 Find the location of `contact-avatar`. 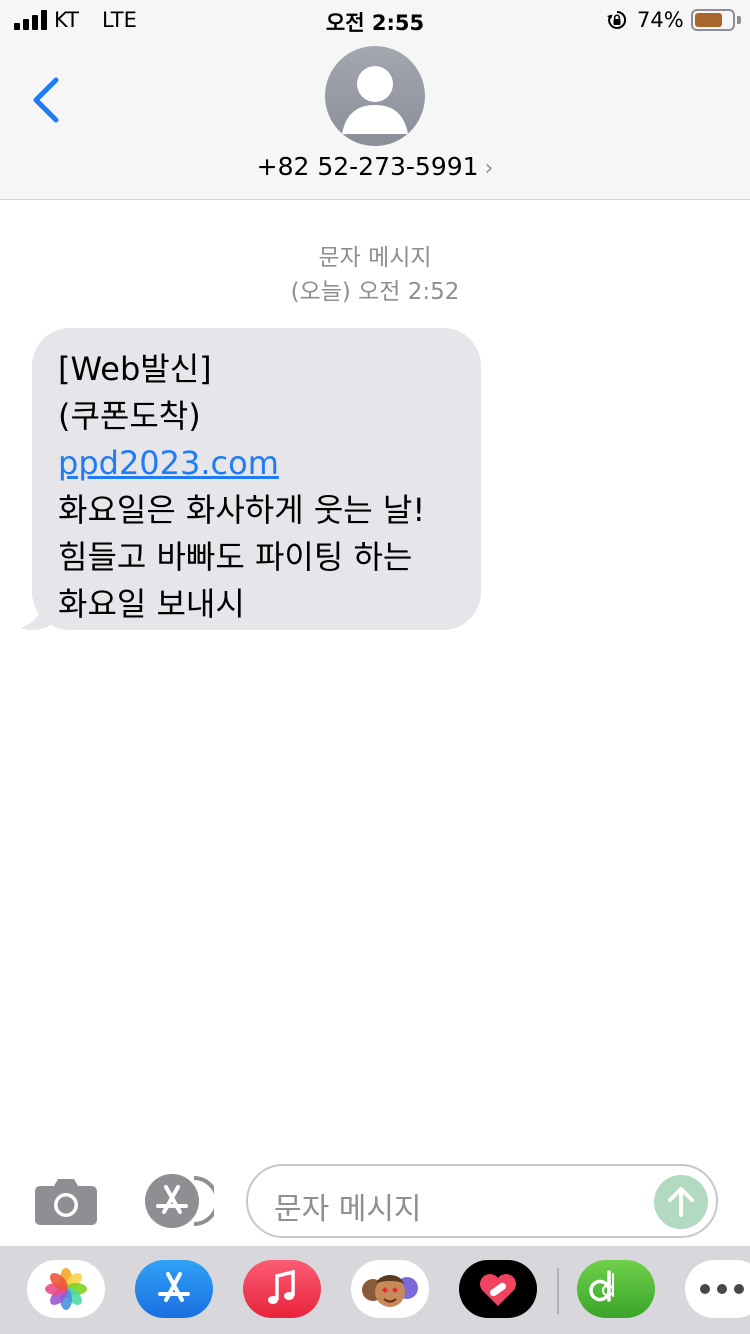

contact-avatar is located at coordinates (375, 96).